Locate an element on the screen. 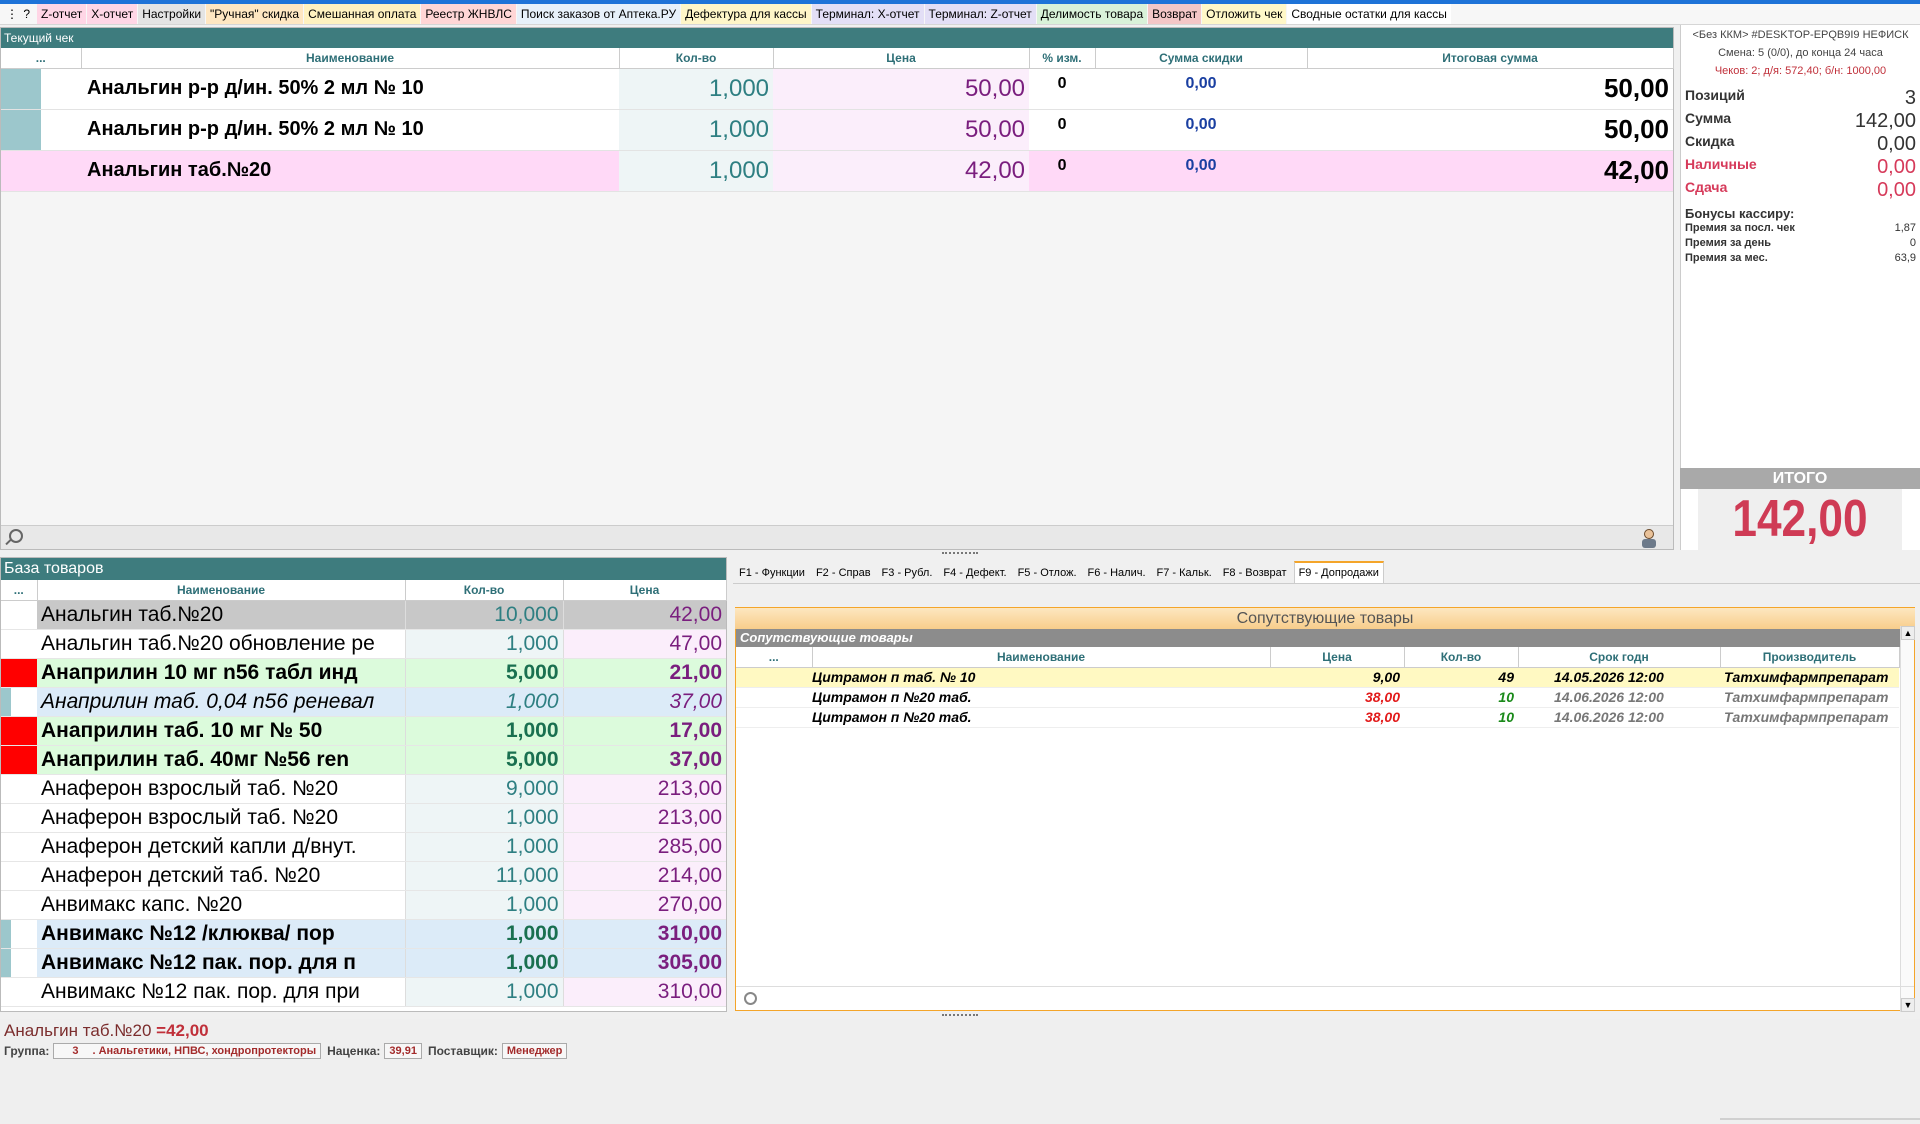 This screenshot has height=1124, width=1920. toolbar-button: "Ручная" скидка is located at coordinates (255, 14).